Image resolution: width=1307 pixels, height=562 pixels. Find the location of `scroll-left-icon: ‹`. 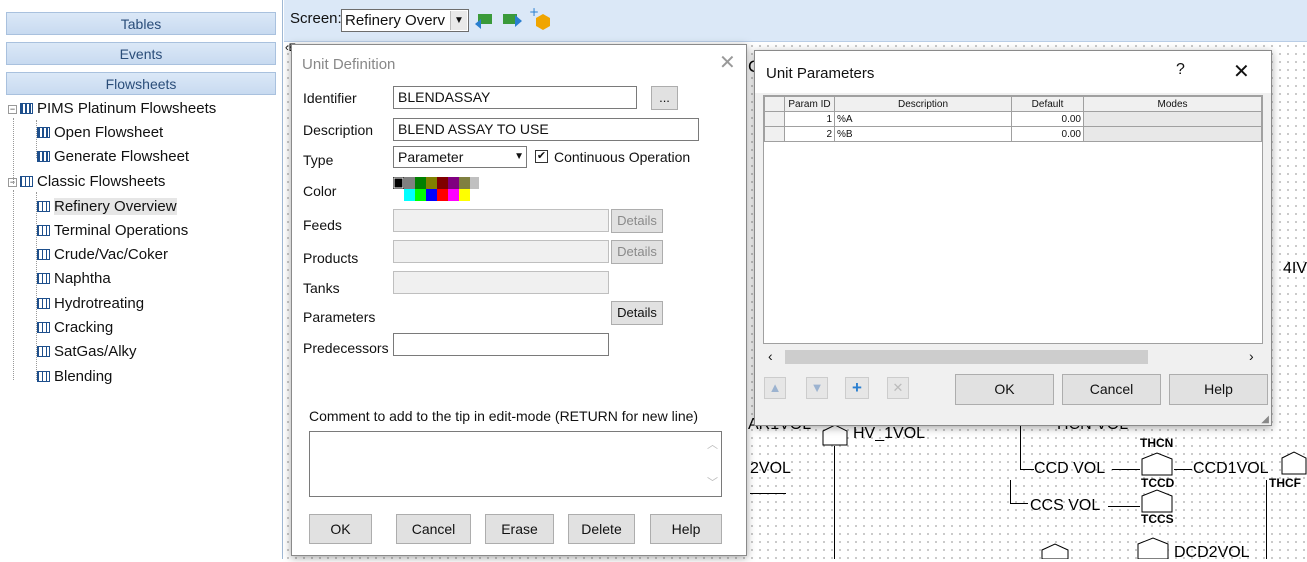

scroll-left-icon: ‹ is located at coordinates (770, 356).